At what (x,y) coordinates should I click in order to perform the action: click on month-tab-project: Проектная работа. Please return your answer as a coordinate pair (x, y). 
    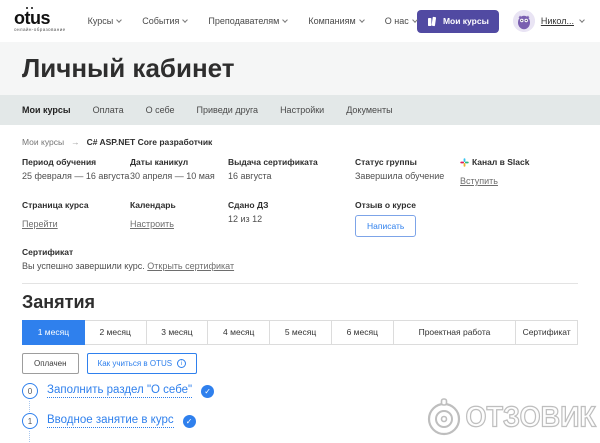
    Looking at the image, I should click on (454, 332).